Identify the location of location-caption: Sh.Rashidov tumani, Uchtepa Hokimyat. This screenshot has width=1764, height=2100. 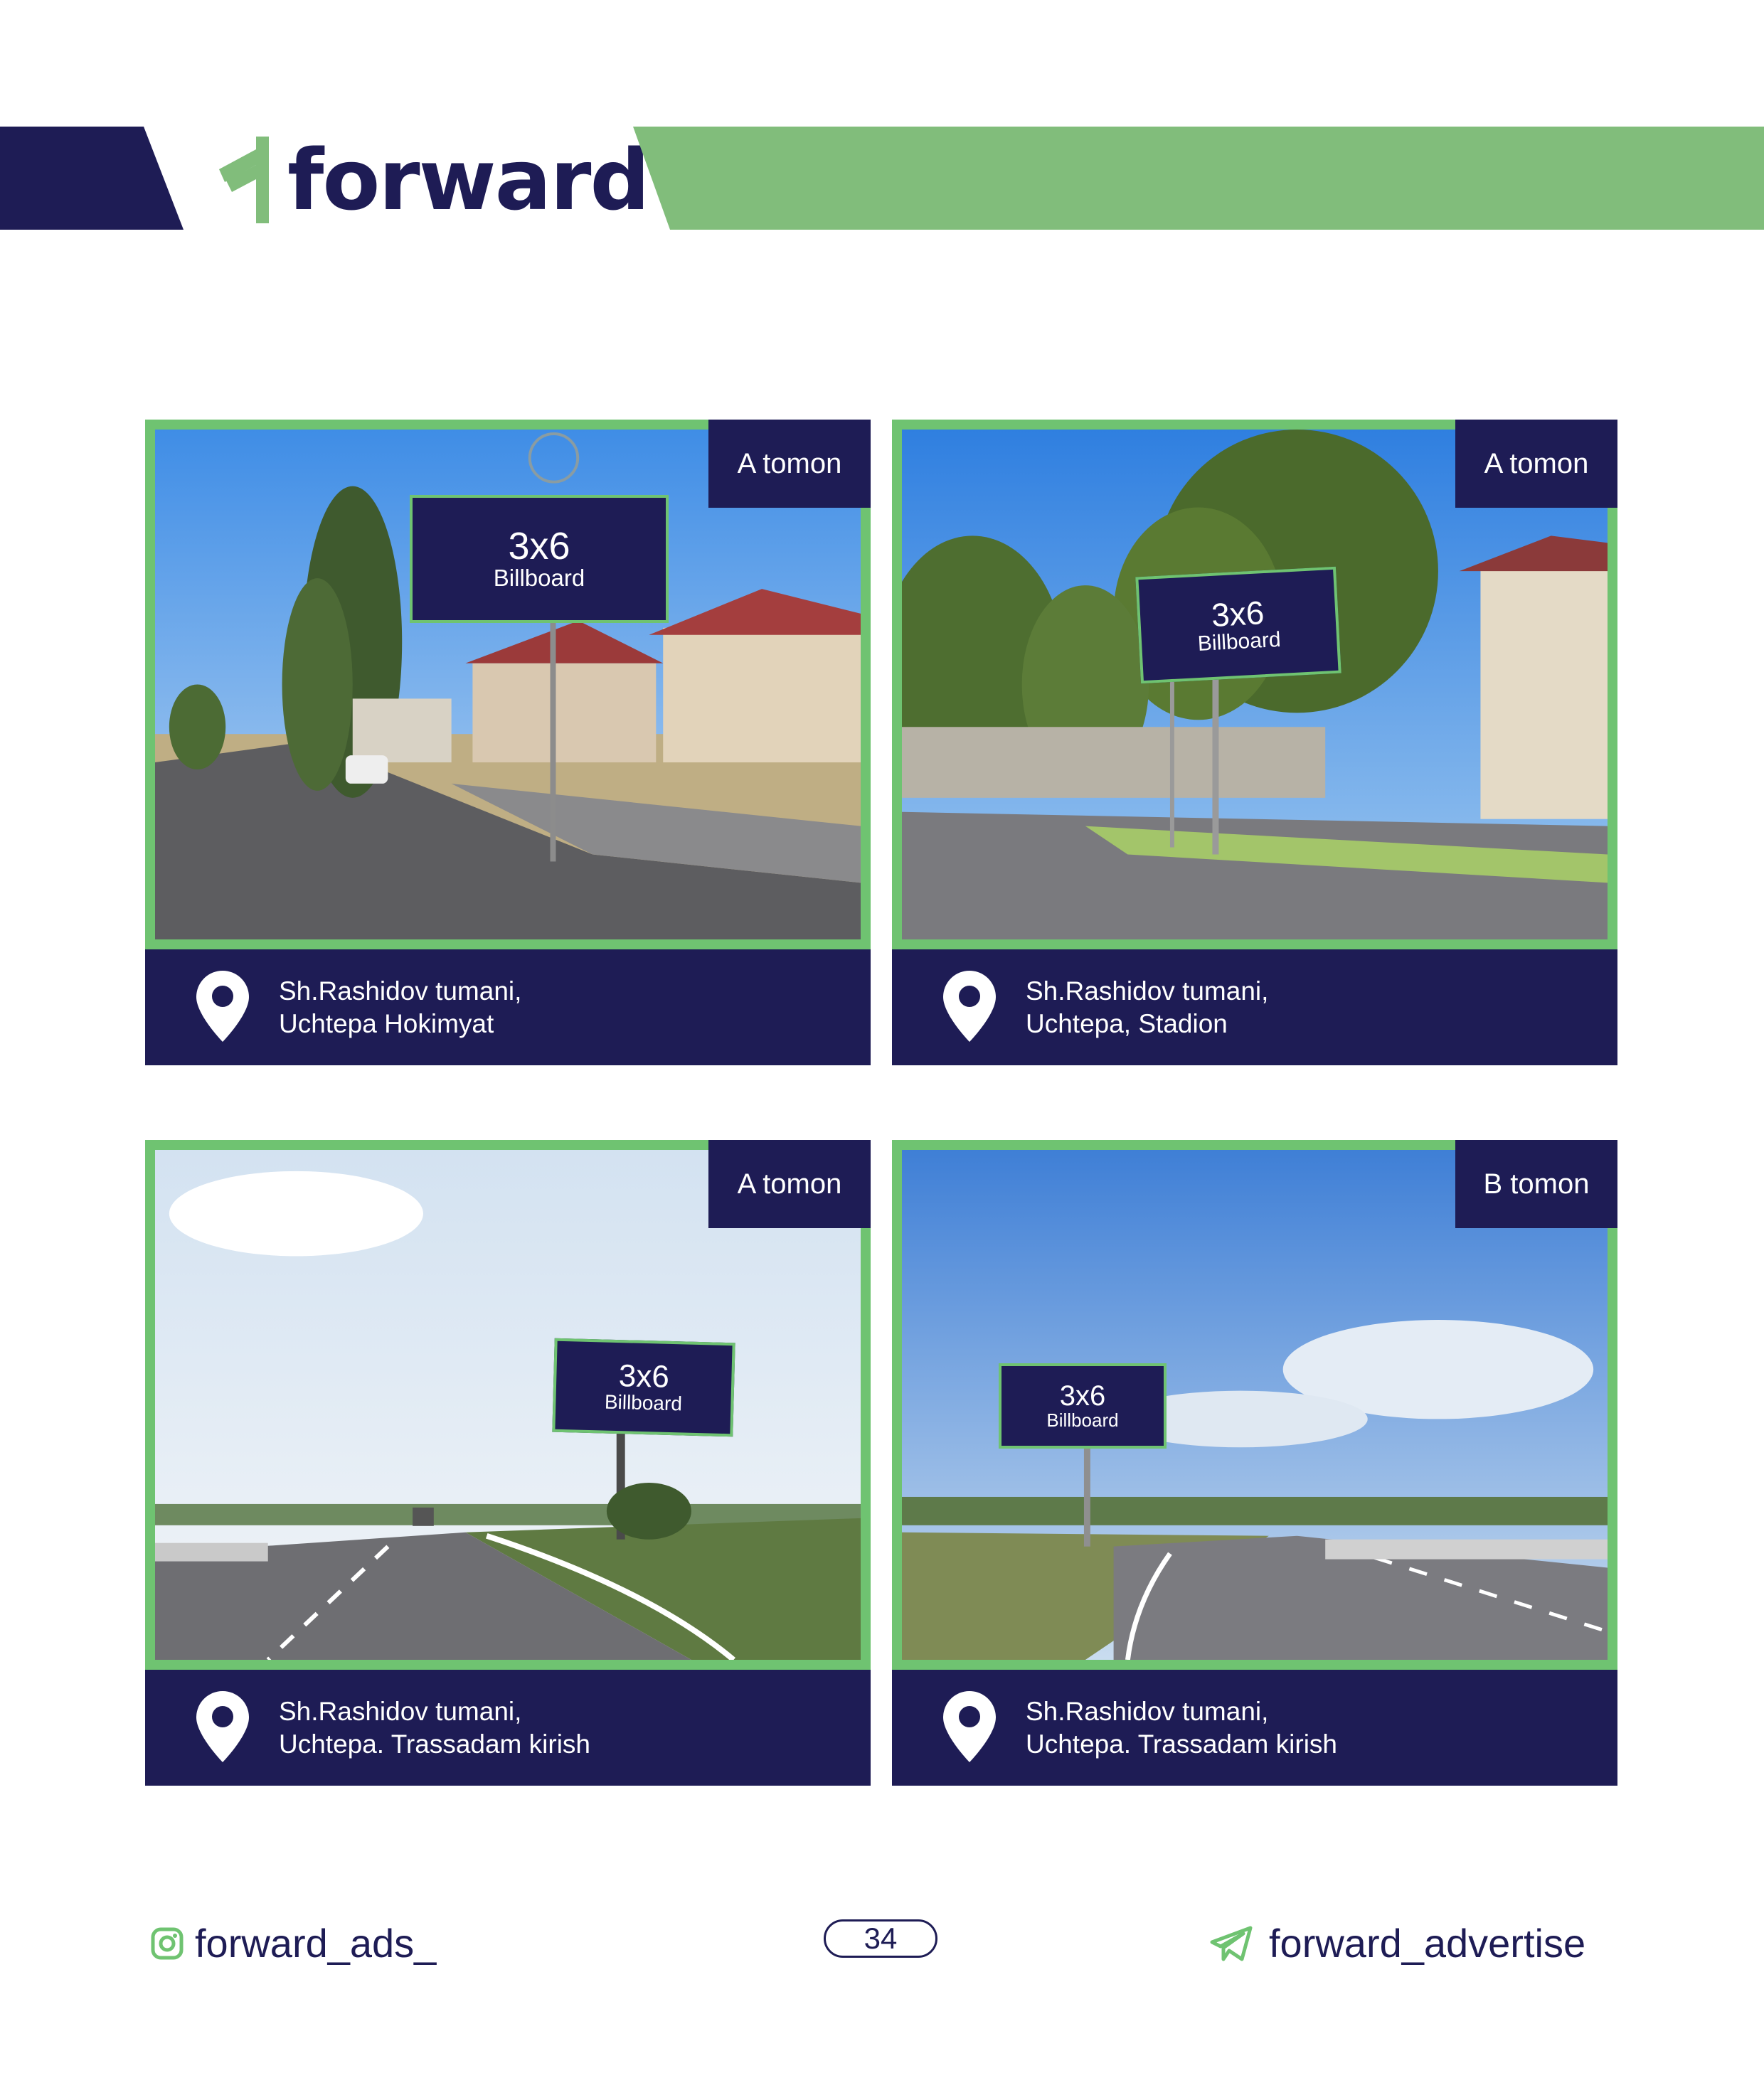
(508, 1007).